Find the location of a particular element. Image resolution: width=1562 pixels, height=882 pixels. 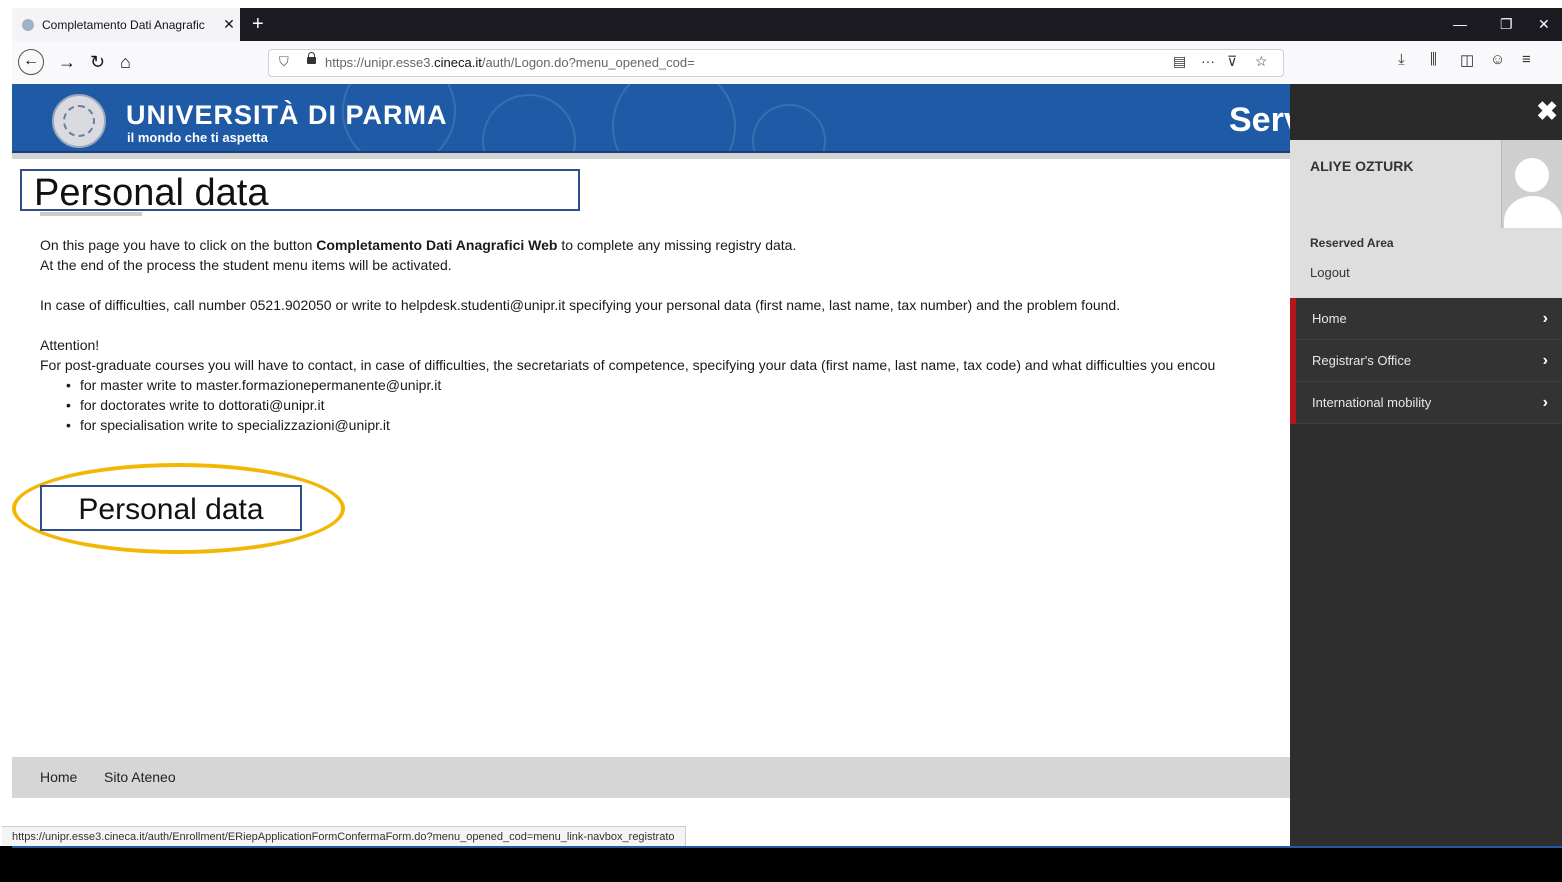

window-close-icon: ✕ is located at coordinates (1544, 24).